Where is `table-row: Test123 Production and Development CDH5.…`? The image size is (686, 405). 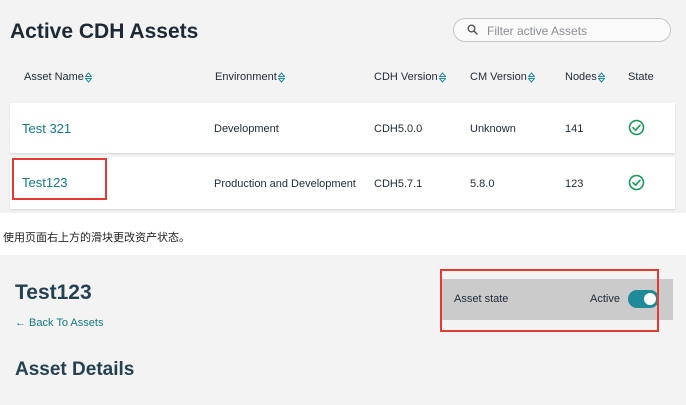 table-row: Test123 Production and Development CDH5.… is located at coordinates (342, 183).